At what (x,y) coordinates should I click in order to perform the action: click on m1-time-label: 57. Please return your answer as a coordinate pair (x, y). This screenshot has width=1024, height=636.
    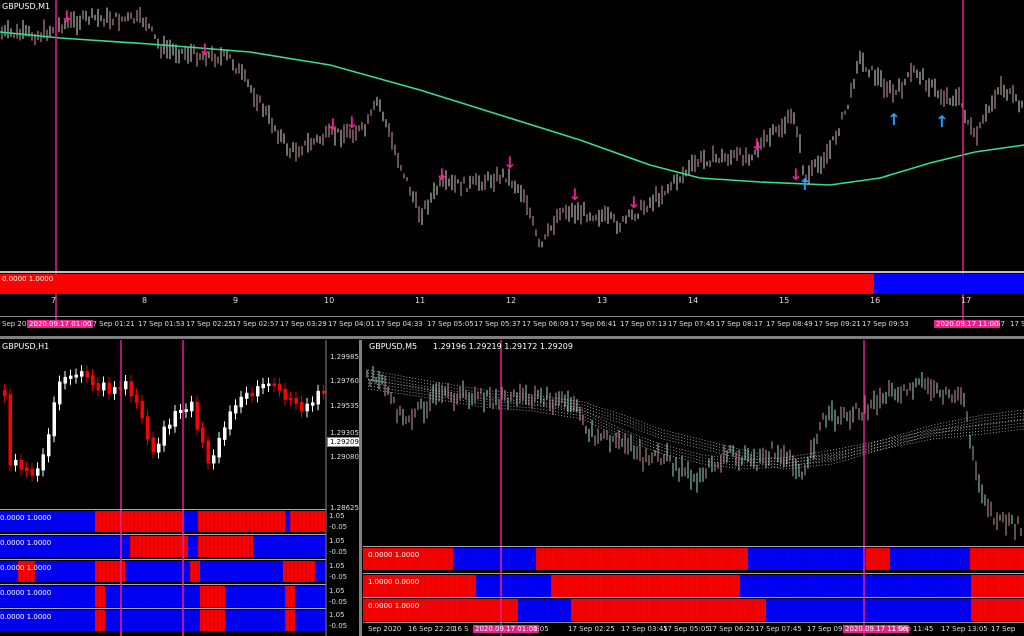
    Looking at the image, I should click on (1000, 324).